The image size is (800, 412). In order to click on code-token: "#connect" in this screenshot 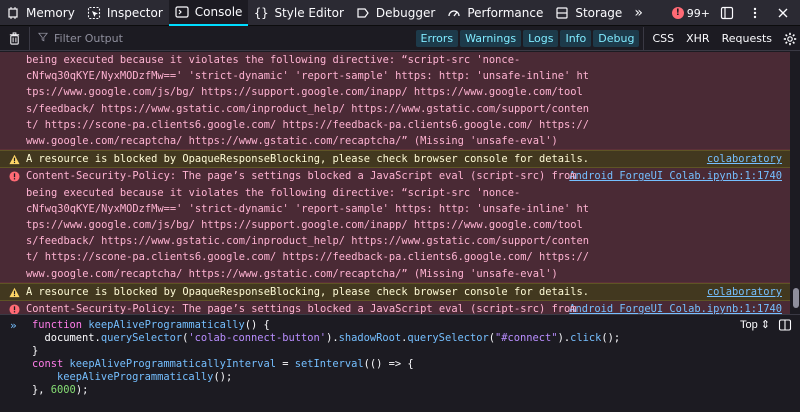, I will do `click(526, 338)`.